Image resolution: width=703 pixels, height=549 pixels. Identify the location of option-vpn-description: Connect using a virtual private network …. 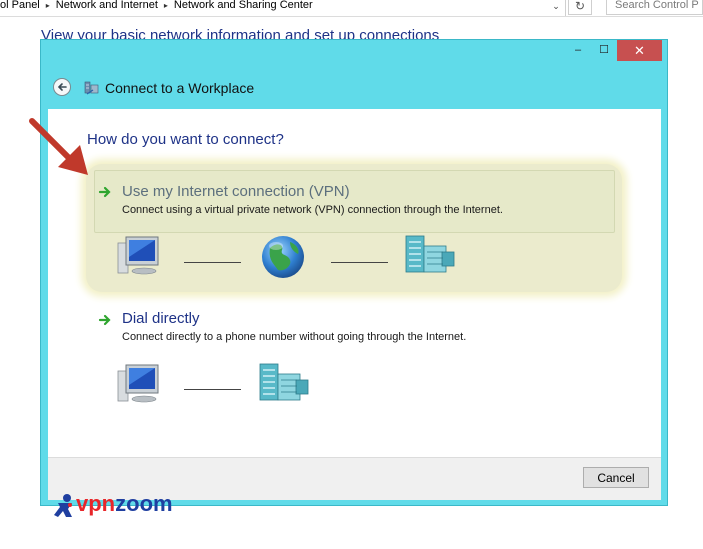
(312, 210).